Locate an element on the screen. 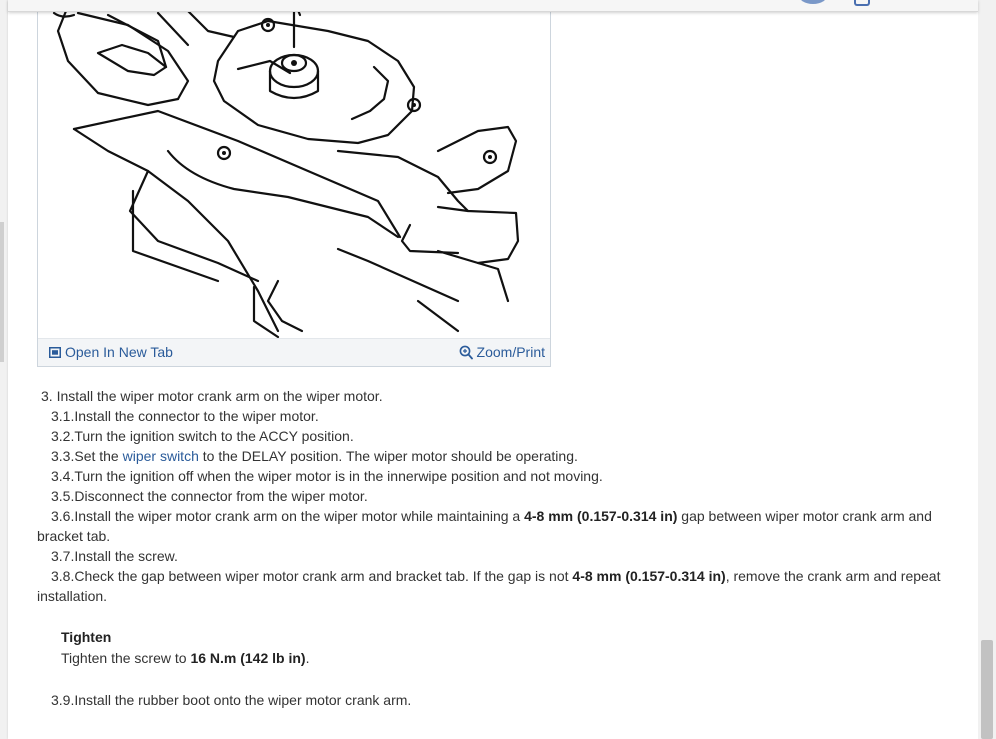 The height and width of the screenshot is (739, 996). open-new-tab-link: Open In New Tab is located at coordinates (111, 352).